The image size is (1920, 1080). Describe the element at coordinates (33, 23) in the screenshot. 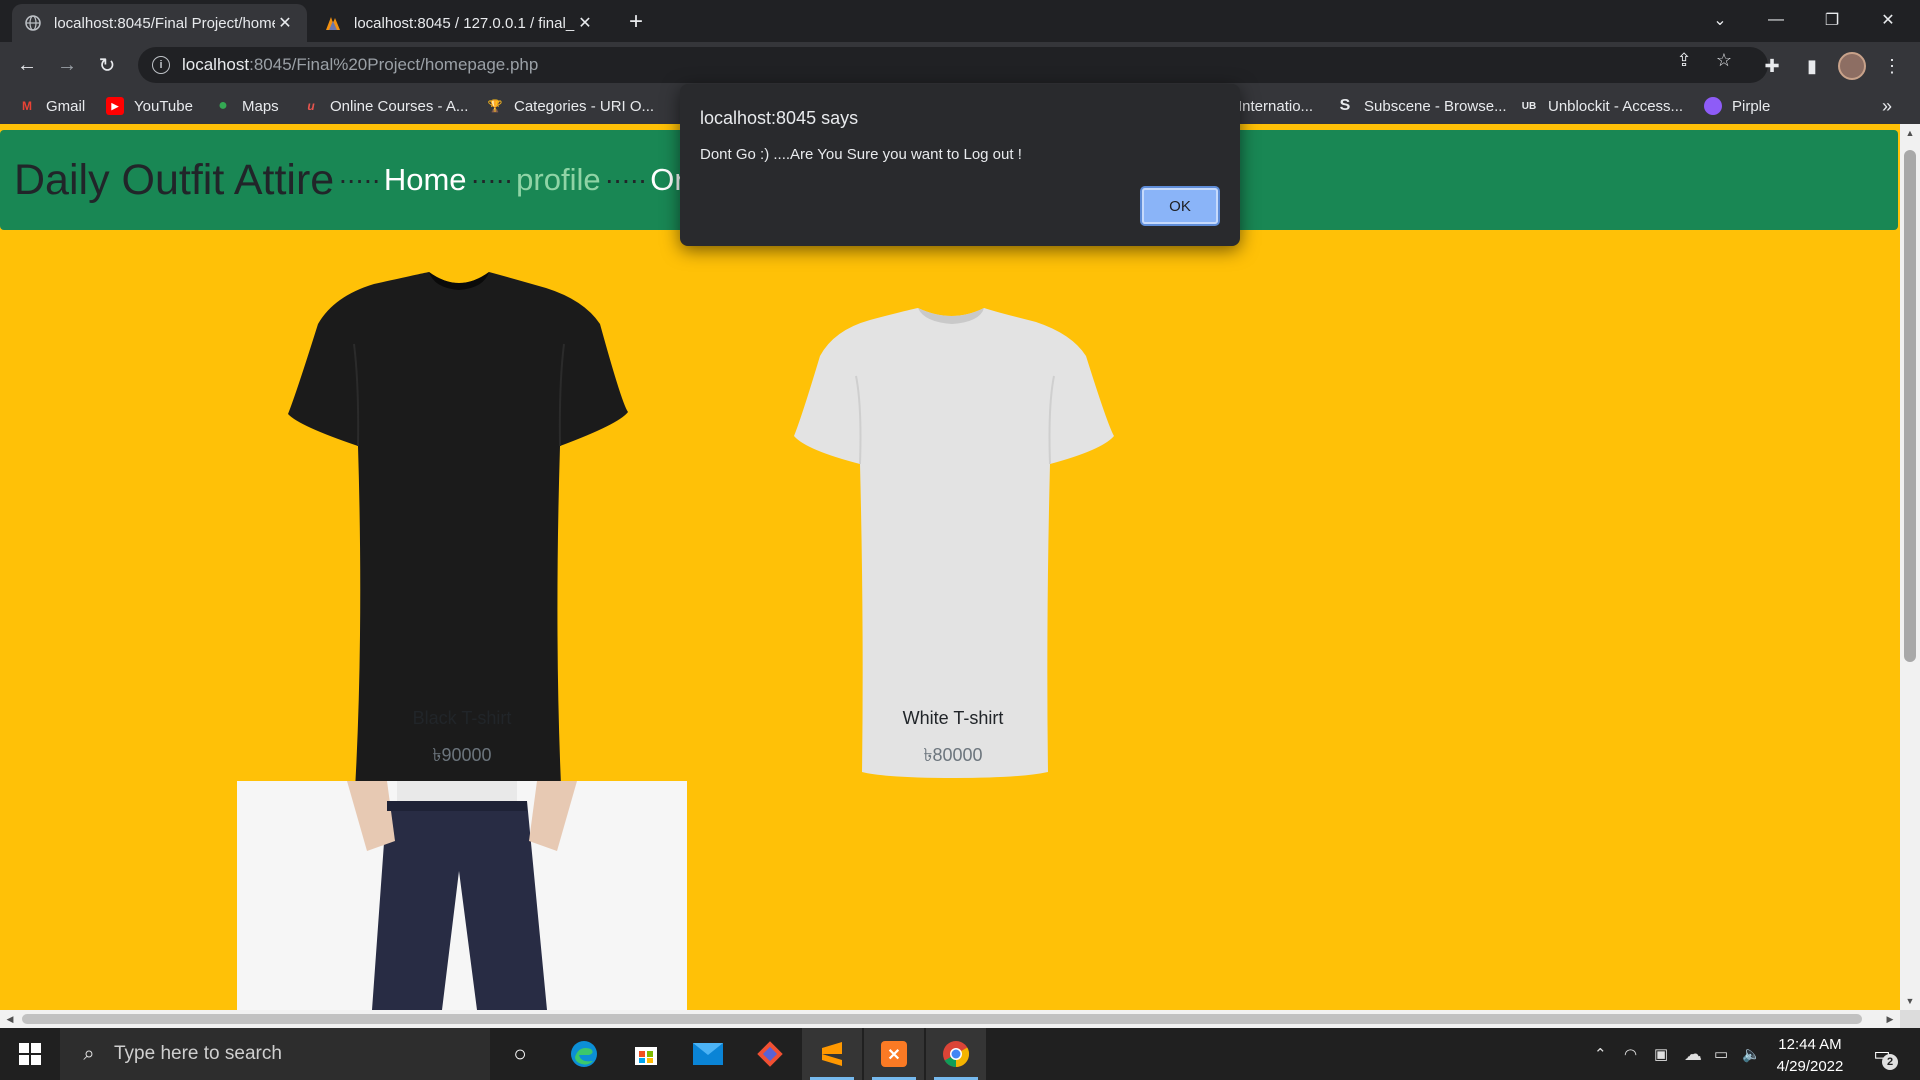

I see `globe-icon` at that location.